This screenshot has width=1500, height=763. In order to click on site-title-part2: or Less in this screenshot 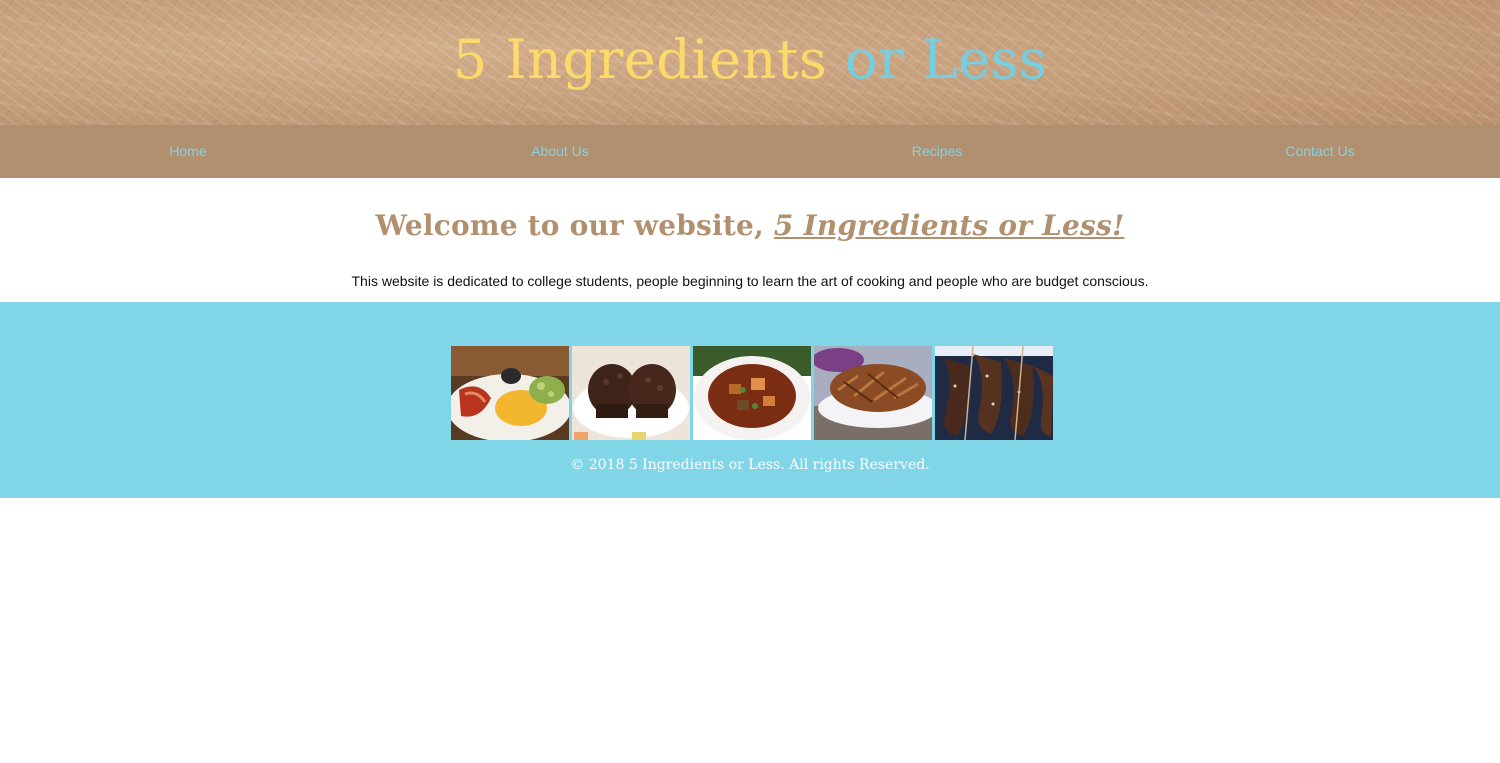, I will do `click(946, 59)`.